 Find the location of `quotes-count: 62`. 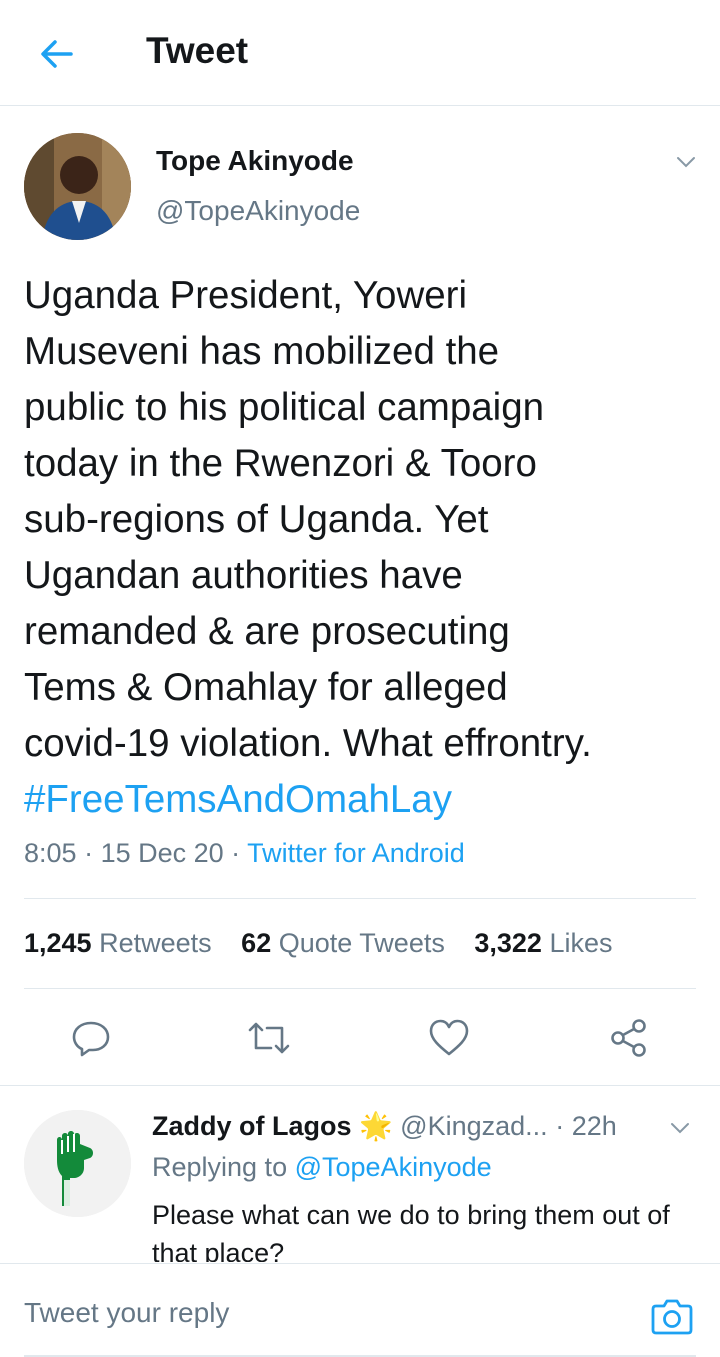

quotes-count: 62 is located at coordinates (256, 943).